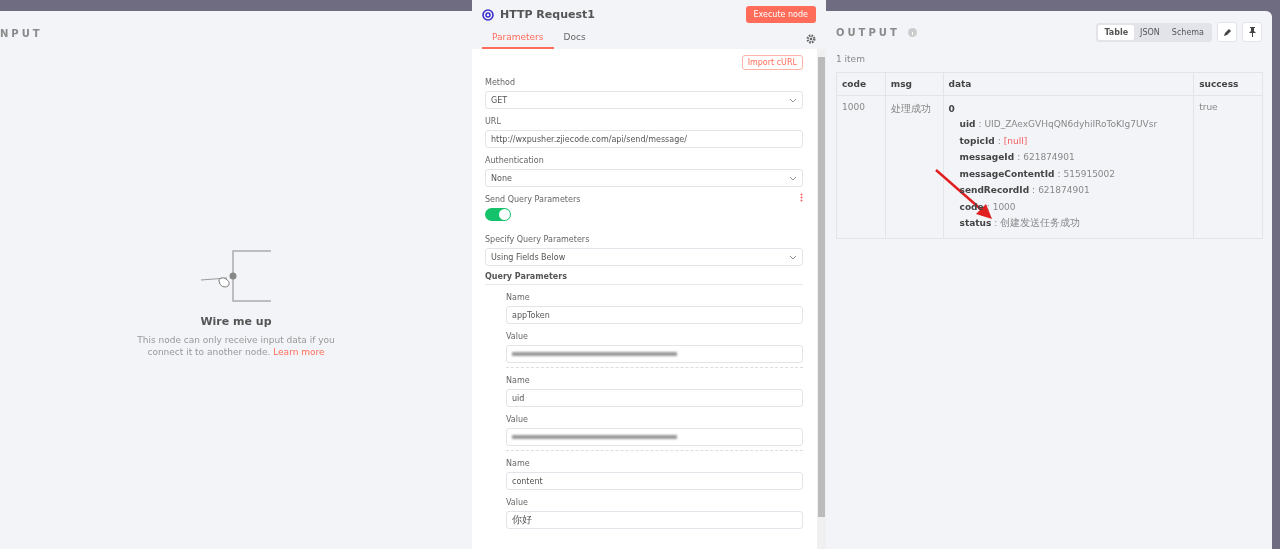  I want to click on column-header: code, so click(861, 84).